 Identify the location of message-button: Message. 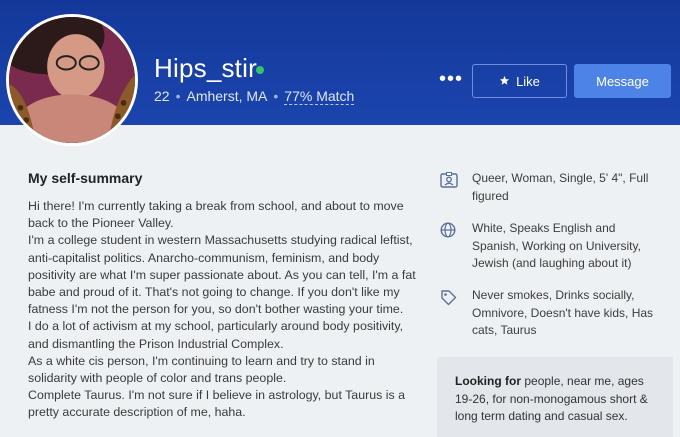
(622, 81).